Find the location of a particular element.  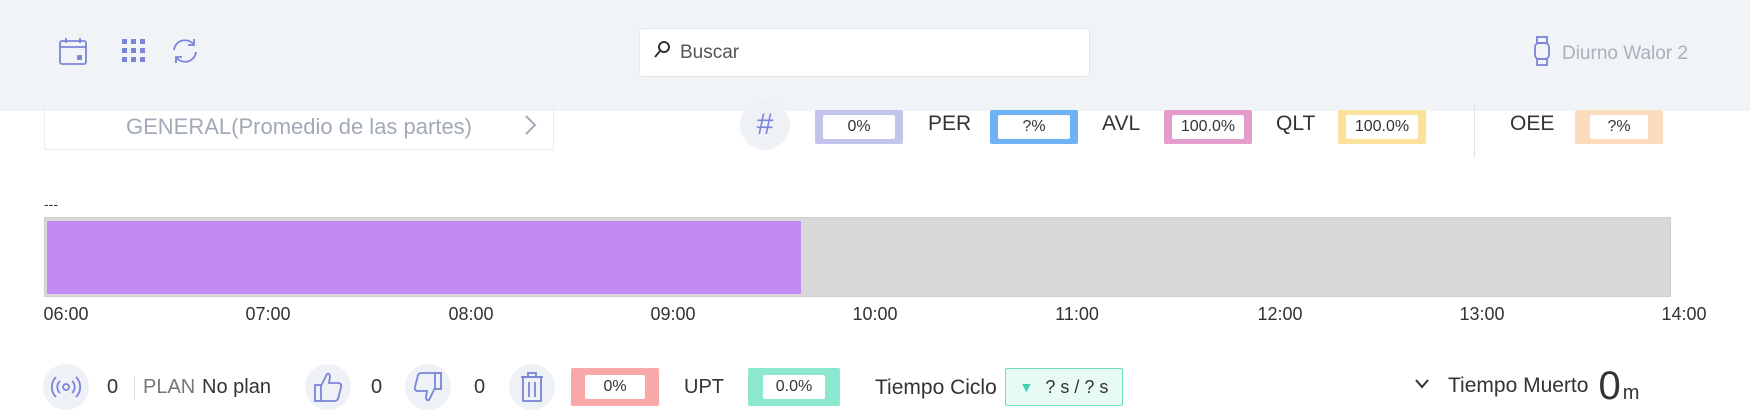

dead-time-label: Tiempo Muerto is located at coordinates (1518, 385).